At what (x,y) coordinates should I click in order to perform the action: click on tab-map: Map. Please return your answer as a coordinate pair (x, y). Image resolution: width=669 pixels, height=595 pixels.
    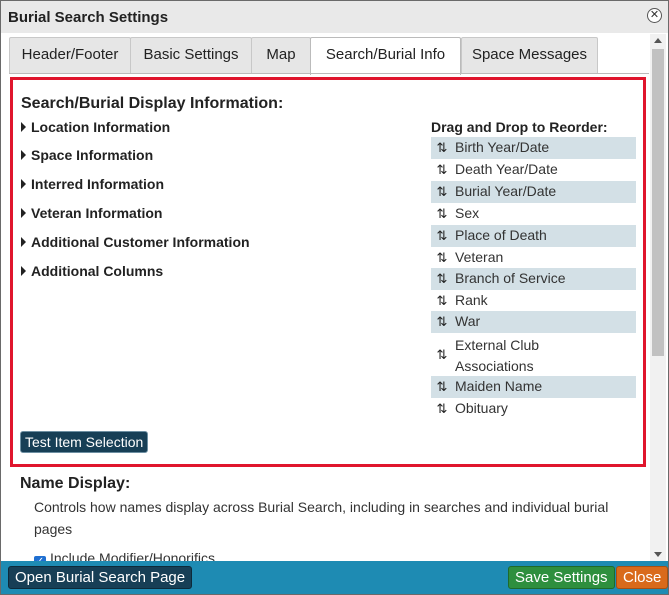
    Looking at the image, I should click on (281, 55).